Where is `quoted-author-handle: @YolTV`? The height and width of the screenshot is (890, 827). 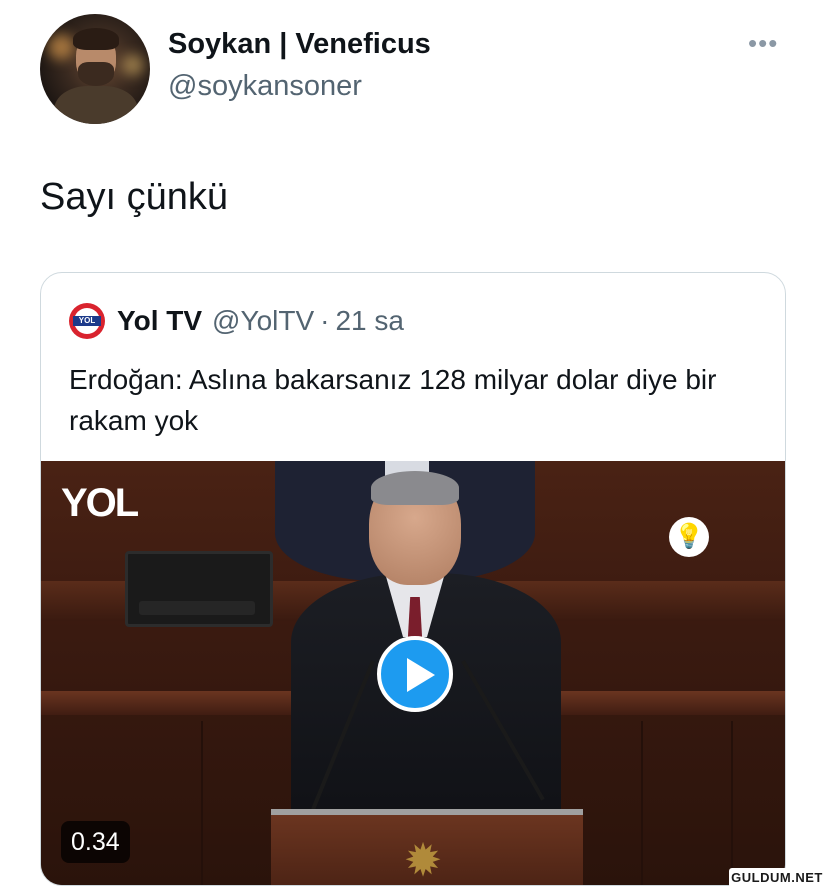 quoted-author-handle: @YolTV is located at coordinates (263, 321).